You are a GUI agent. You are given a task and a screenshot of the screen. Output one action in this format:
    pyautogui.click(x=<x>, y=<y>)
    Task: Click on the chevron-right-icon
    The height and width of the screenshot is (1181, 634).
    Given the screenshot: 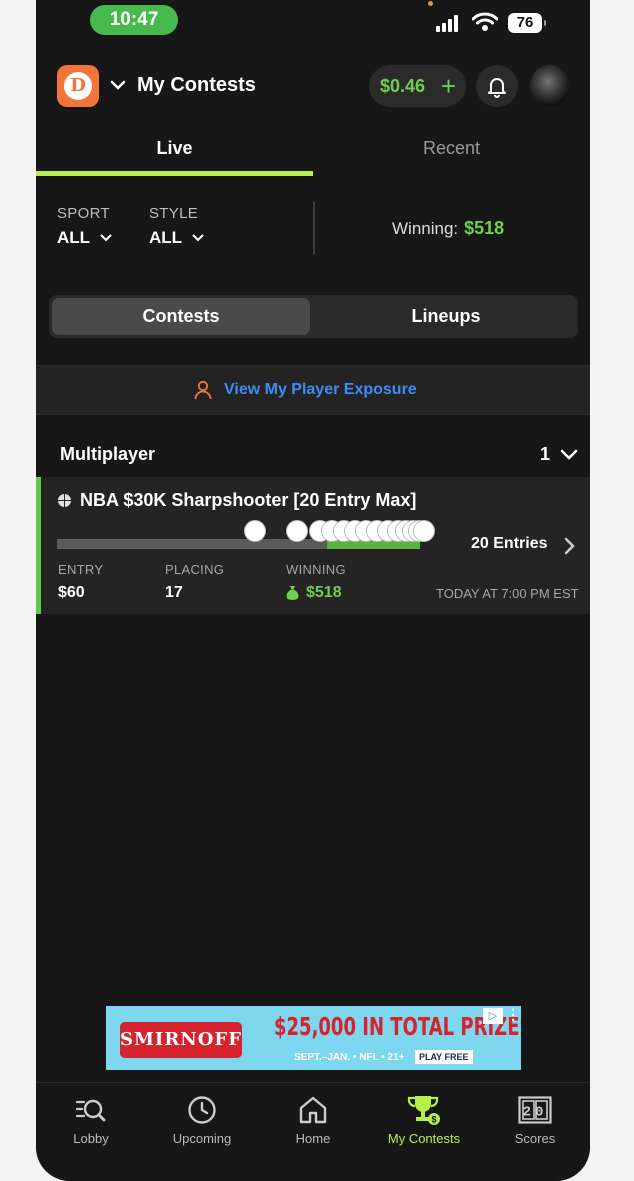 What is the action you would take?
    pyautogui.click(x=569, y=546)
    